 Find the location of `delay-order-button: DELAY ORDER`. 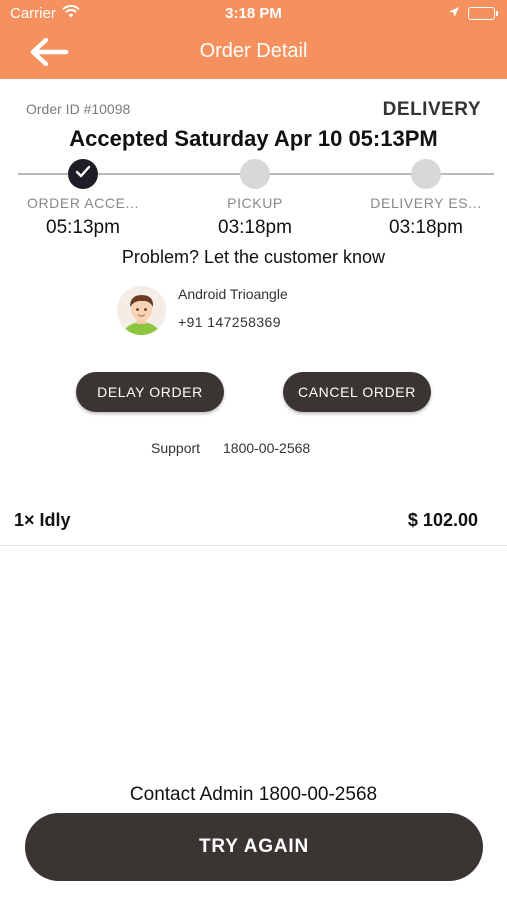

delay-order-button: DELAY ORDER is located at coordinates (150, 392).